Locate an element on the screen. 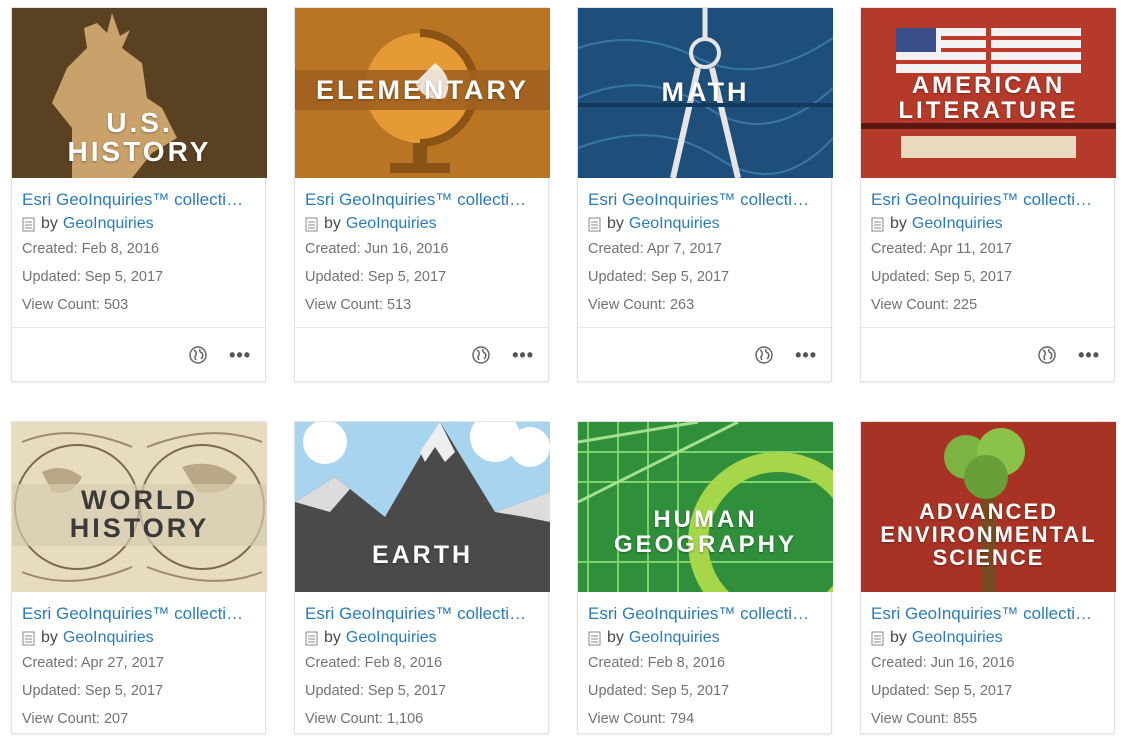  thumbnail-title: AMERICAN LITERATURE is located at coordinates (988, 98).